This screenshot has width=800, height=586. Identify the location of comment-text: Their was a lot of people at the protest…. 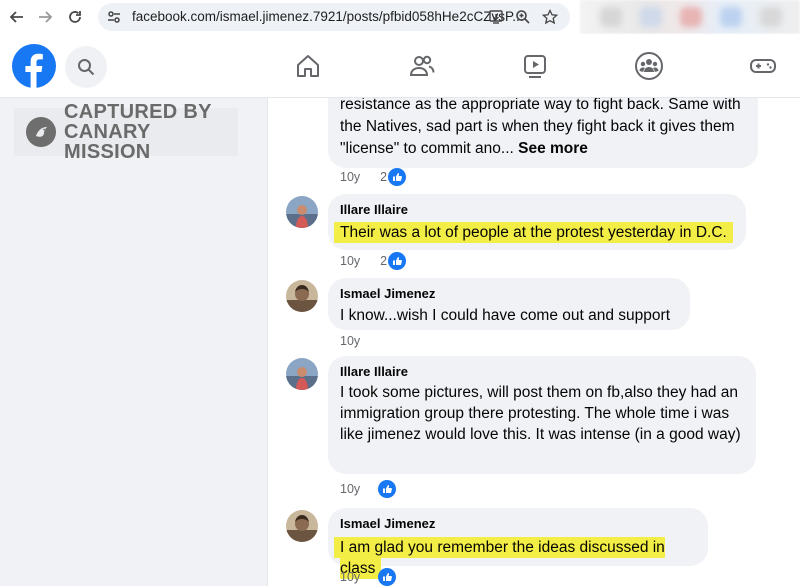
(533, 232).